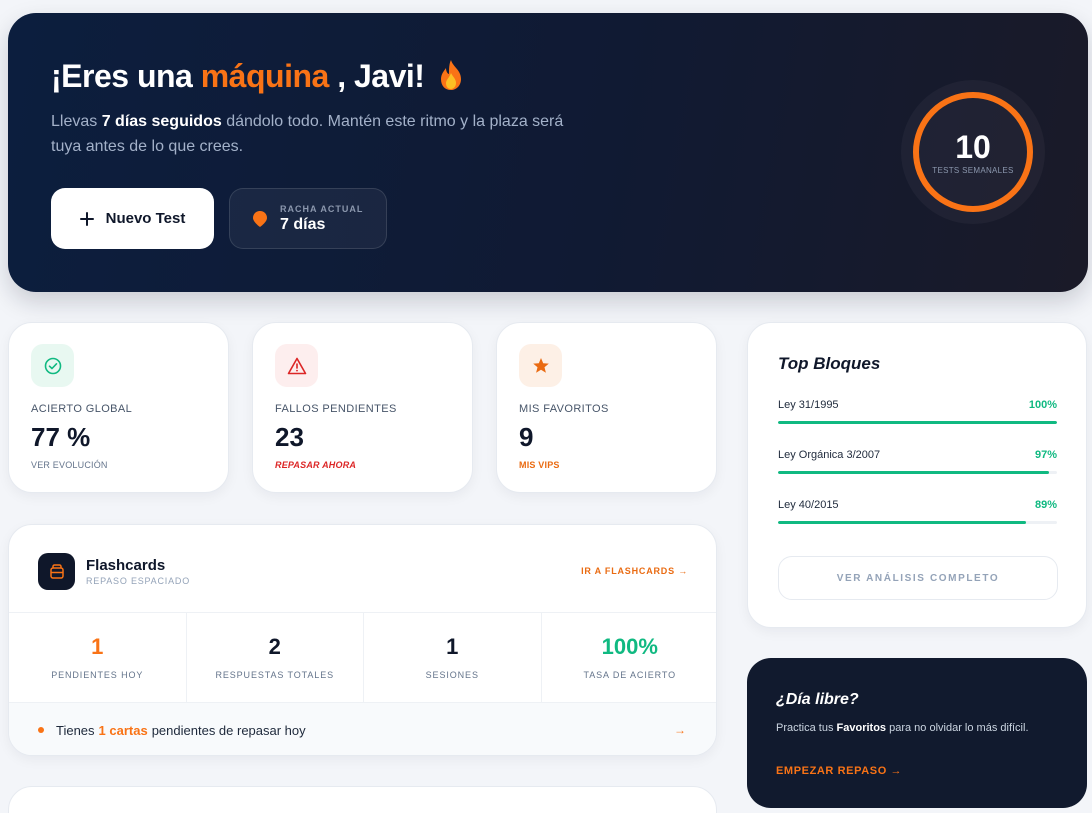 This screenshot has height=813, width=1092. Describe the element at coordinates (539, 465) in the screenshot. I see `mis-vips-link: MIS VIPS` at that location.